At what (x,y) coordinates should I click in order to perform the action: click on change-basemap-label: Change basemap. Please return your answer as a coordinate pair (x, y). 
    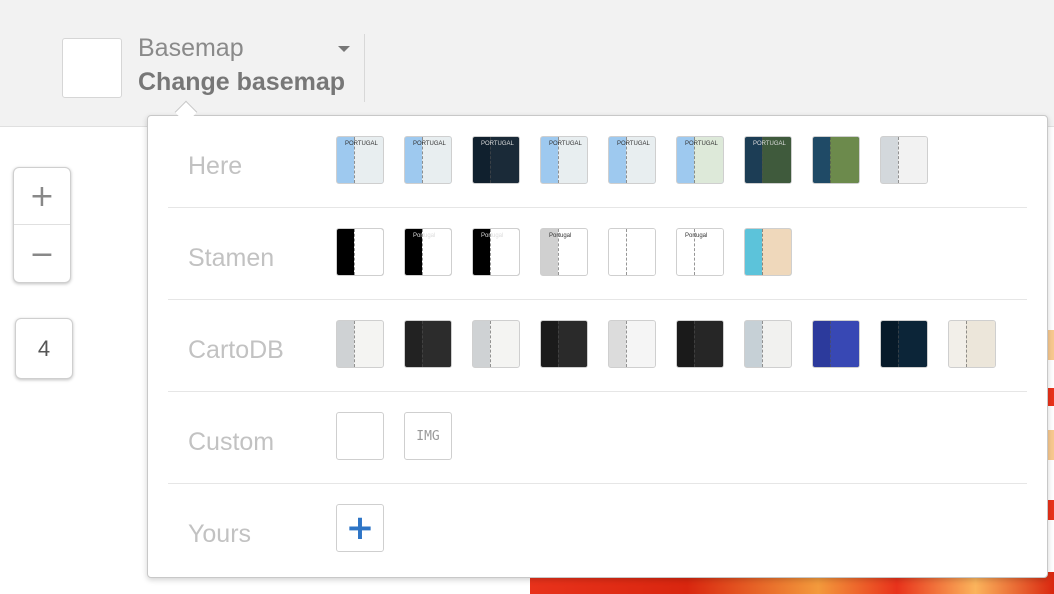
    Looking at the image, I should click on (241, 82).